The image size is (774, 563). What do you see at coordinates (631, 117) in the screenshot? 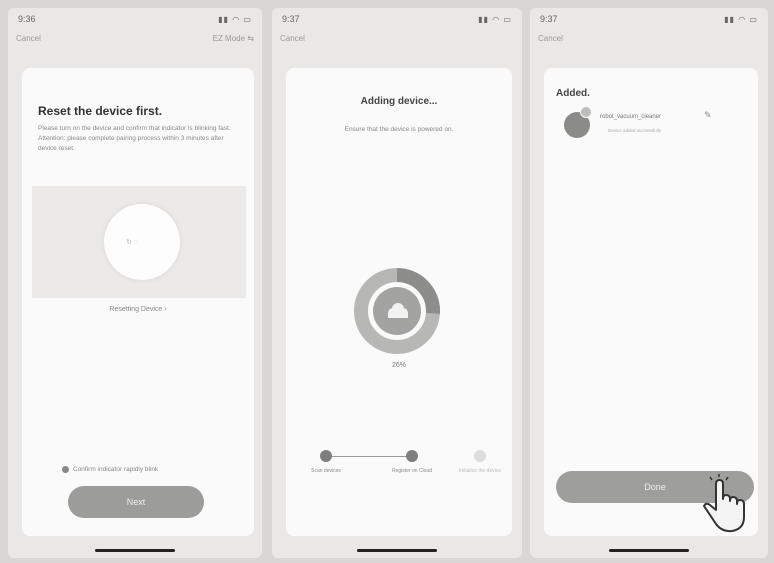
I see `device-name: robot_vacuum_cleaner` at bounding box center [631, 117].